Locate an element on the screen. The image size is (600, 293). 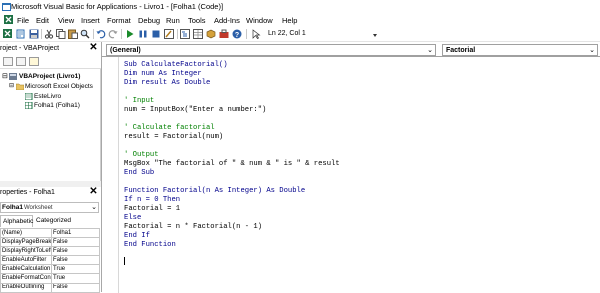
table-row: EnableCalculation True is located at coordinates (50, 269).